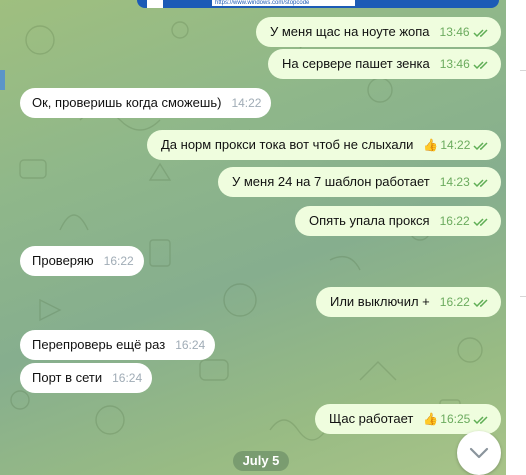 This screenshot has height=475, width=526. What do you see at coordinates (2, 80) in the screenshot?
I see `sidebar-edge` at bounding box center [2, 80].